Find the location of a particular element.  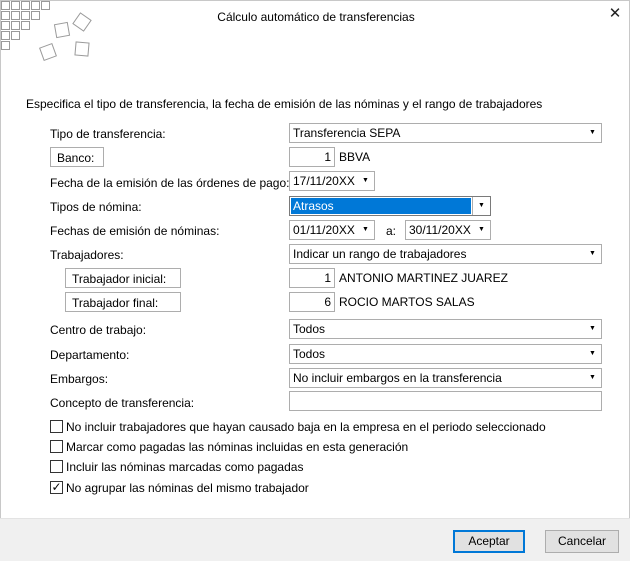

trabajador-inicial-button: Trabajador inicial: is located at coordinates (123, 278).